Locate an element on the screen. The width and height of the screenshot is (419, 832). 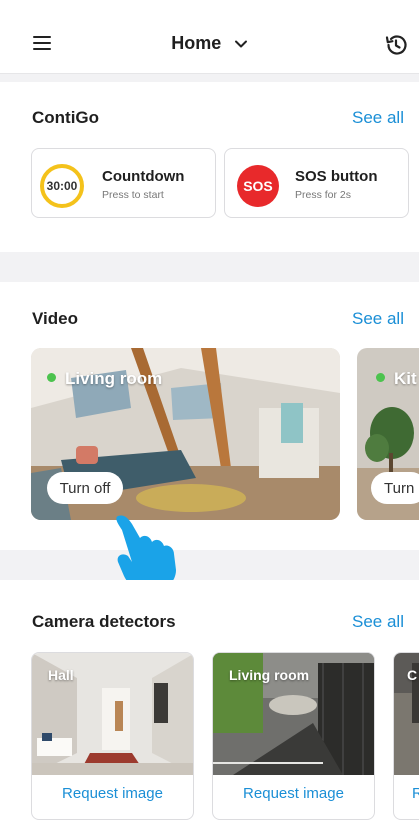
turn-off-button-kitchen: Turn is located at coordinates (395, 488).